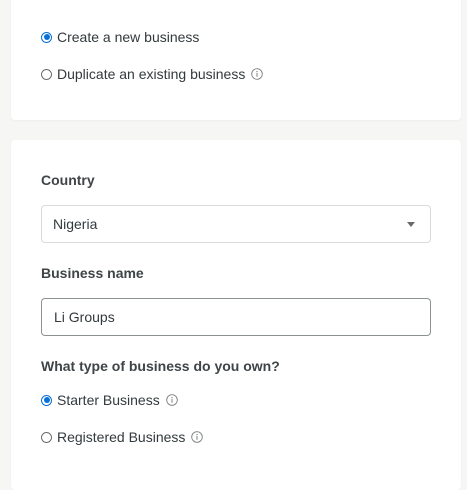  I want to click on registered-business-option: Registered Business, so click(122, 437).